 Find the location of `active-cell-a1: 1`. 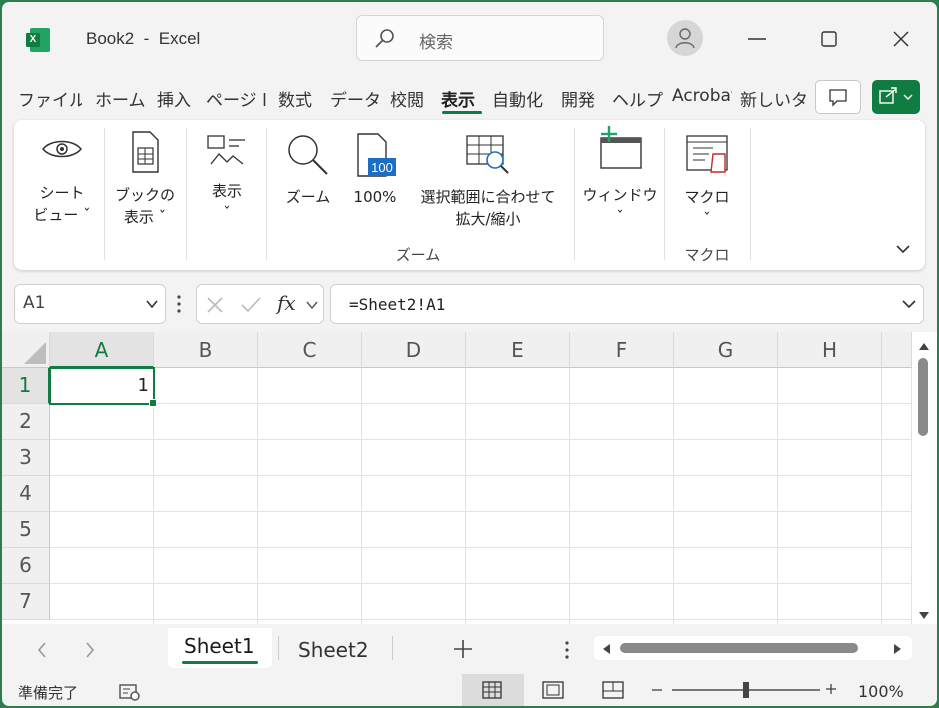

active-cell-a1: 1 is located at coordinates (103, 387).